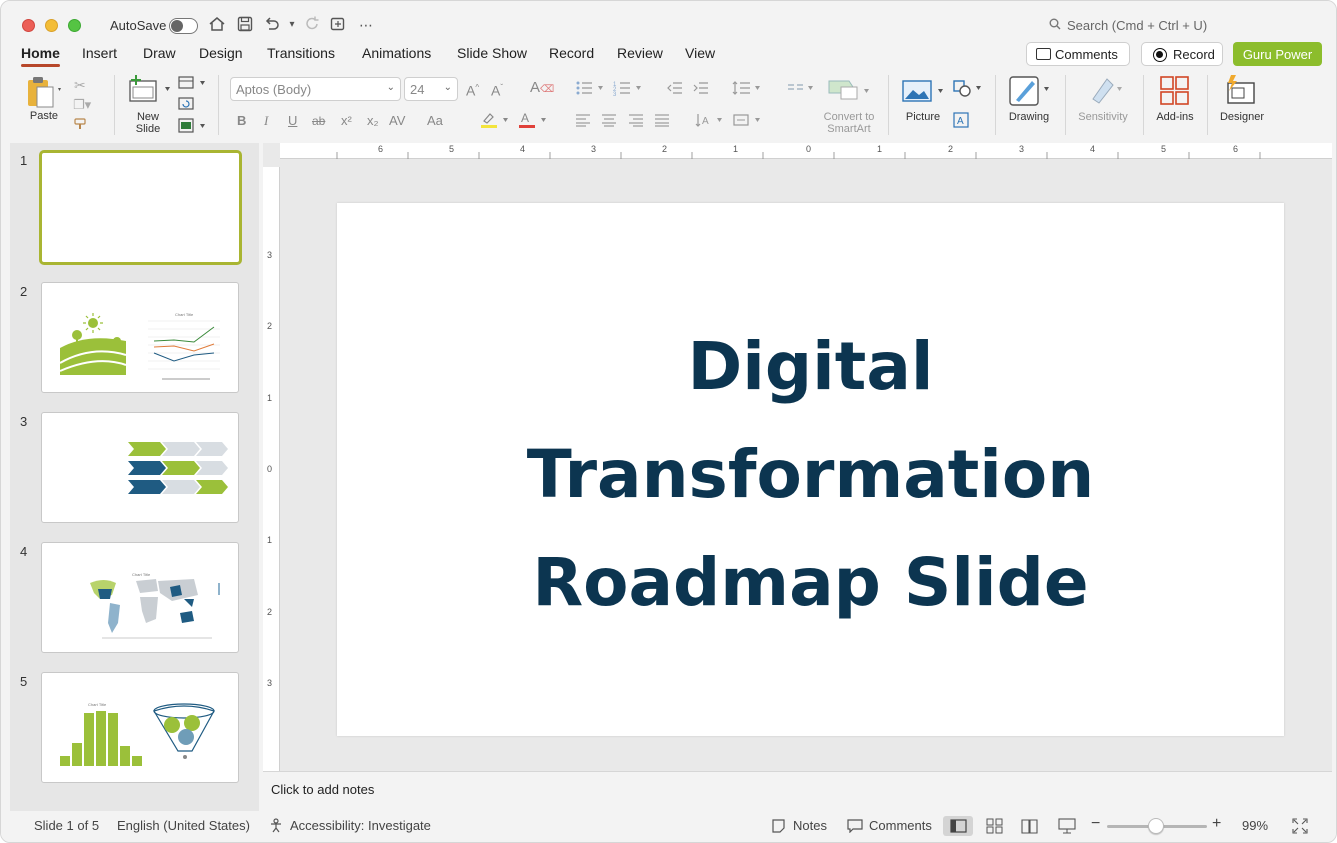  I want to click on paste-icon, so click(43, 93).